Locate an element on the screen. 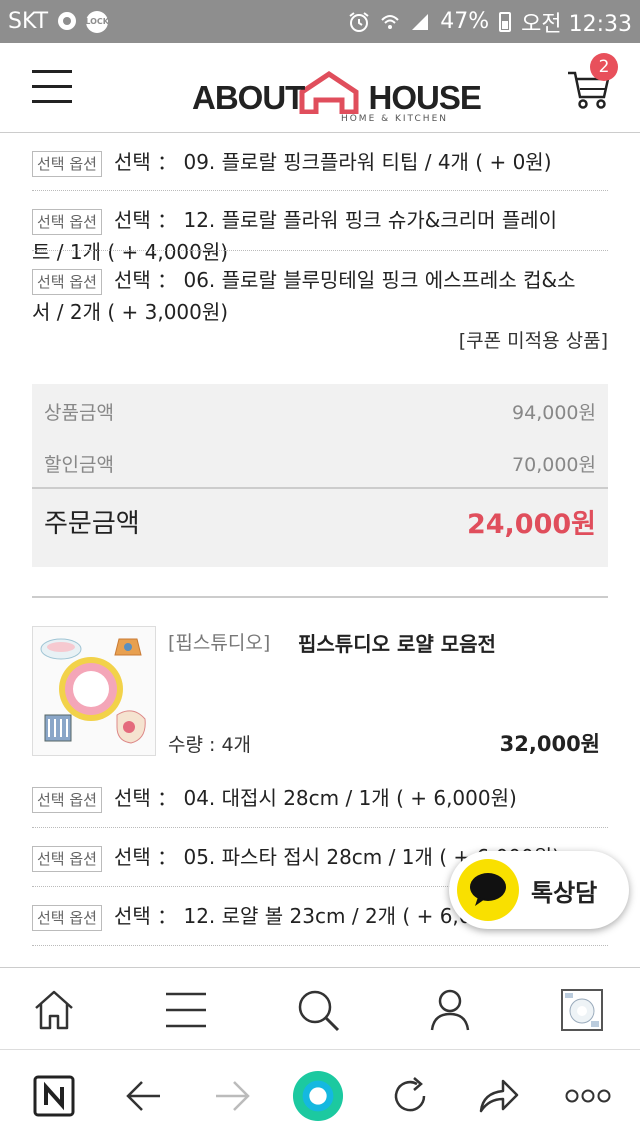  back-arrow-icon is located at coordinates (144, 1096).